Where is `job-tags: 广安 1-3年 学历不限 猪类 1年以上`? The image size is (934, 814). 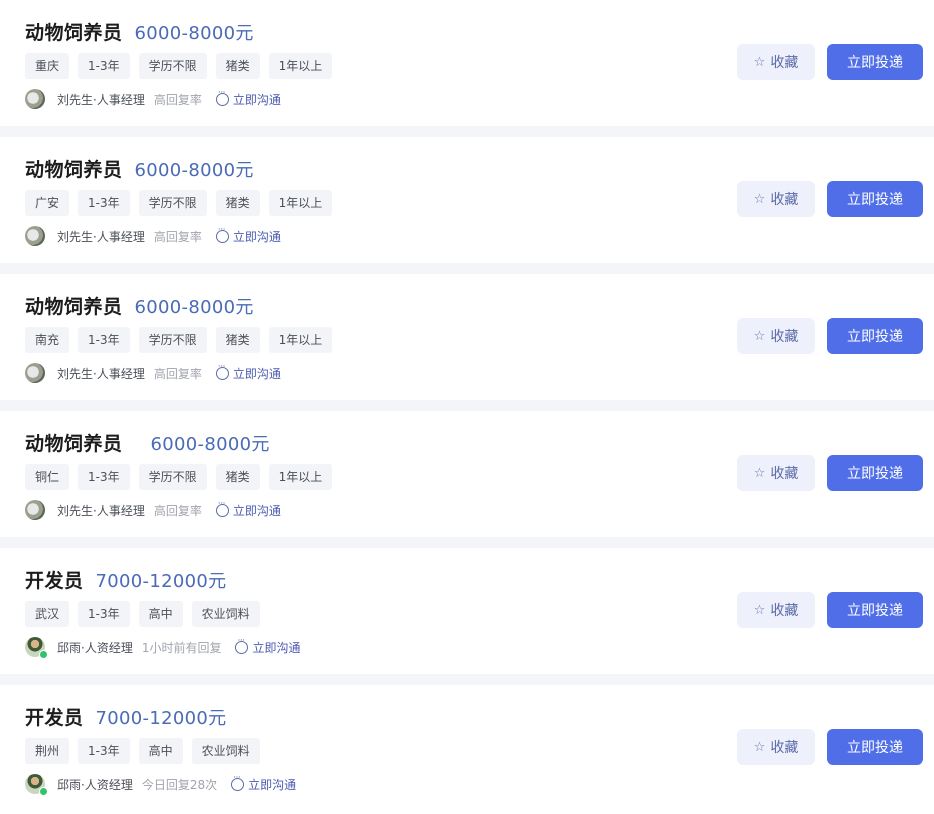 job-tags: 广安 1-3年 学历不限 猪类 1年以上 is located at coordinates (179, 203).